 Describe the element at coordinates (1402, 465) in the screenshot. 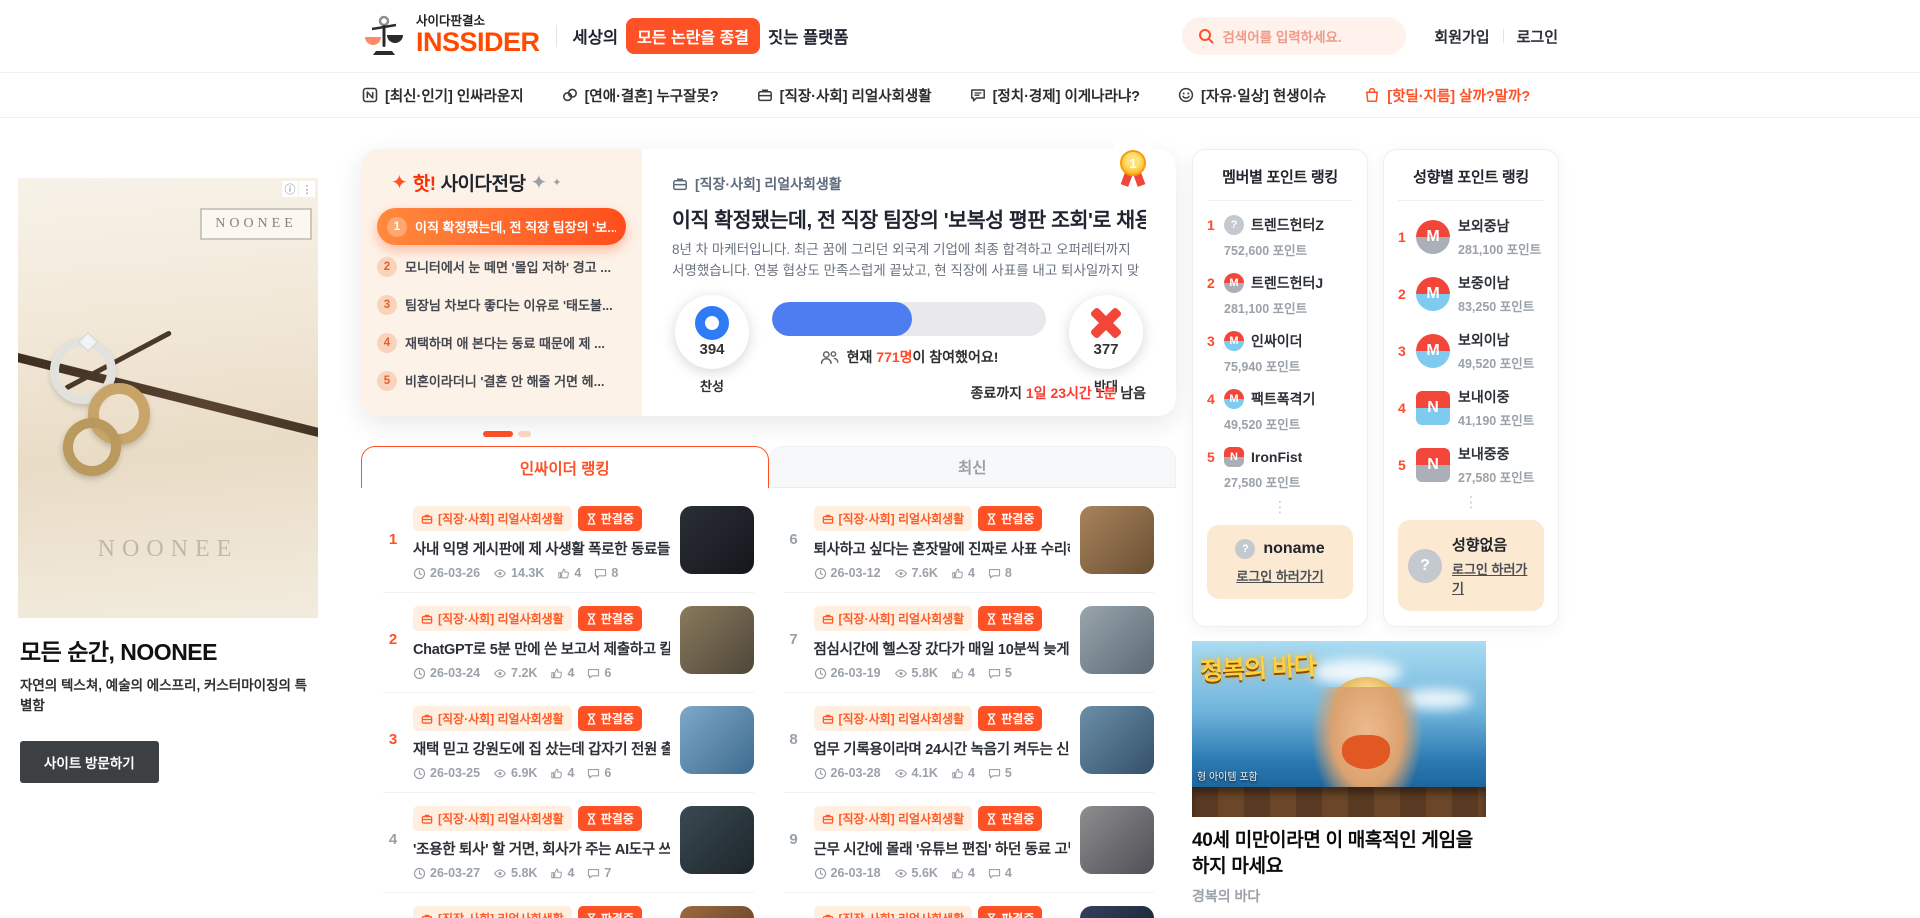

I see `entry-rank: 5` at that location.